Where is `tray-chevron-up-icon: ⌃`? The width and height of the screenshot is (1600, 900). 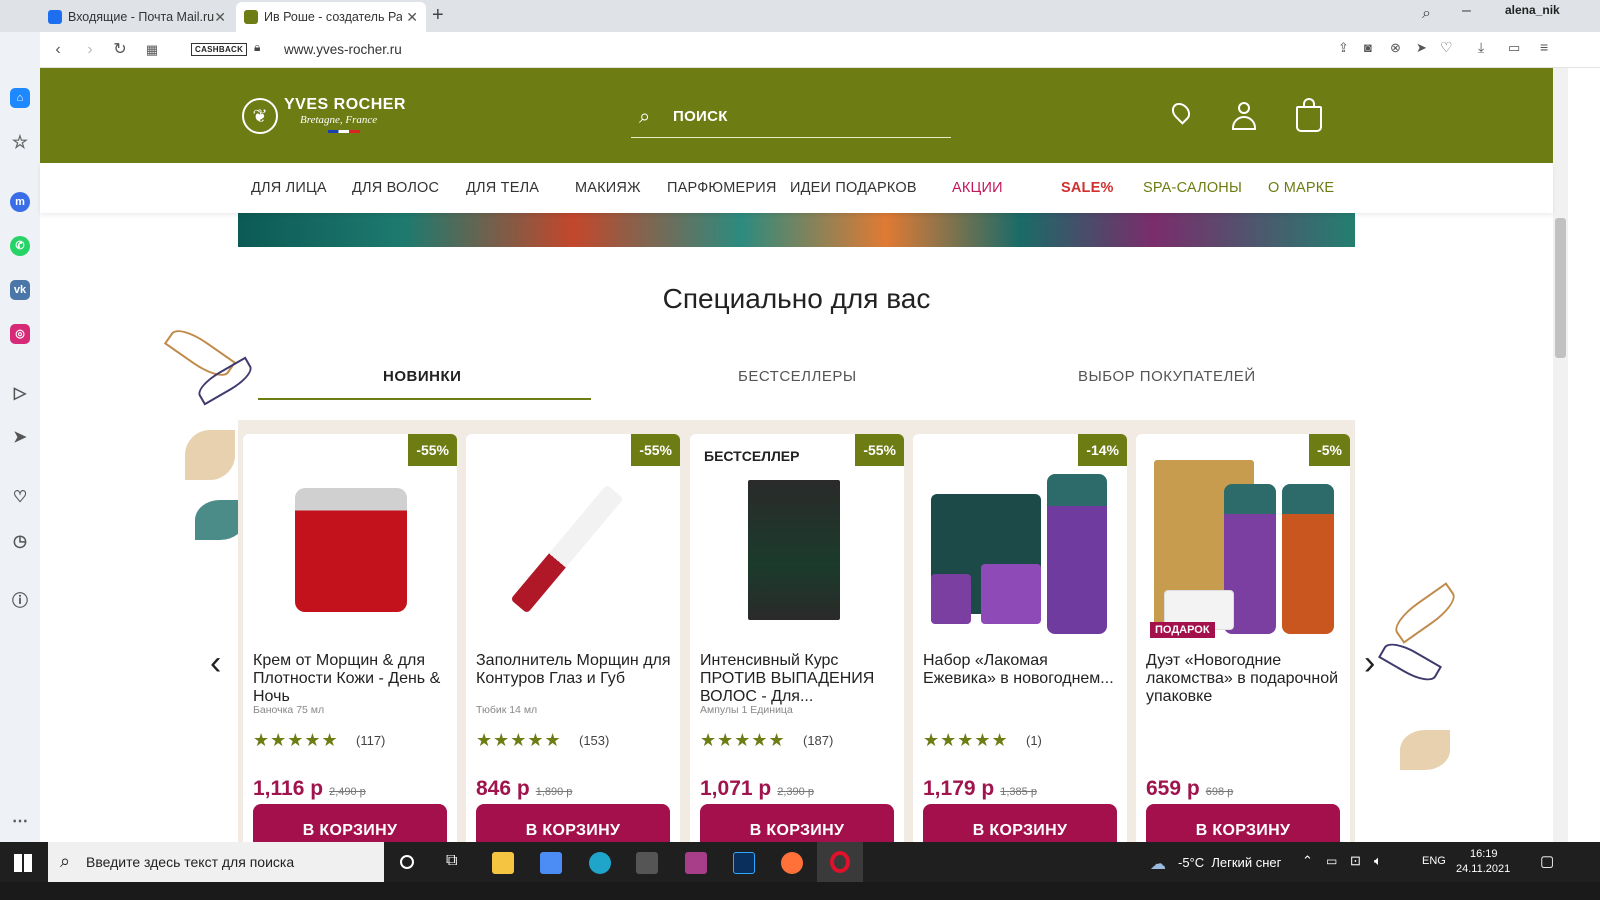 tray-chevron-up-icon: ⌃ is located at coordinates (1307, 861).